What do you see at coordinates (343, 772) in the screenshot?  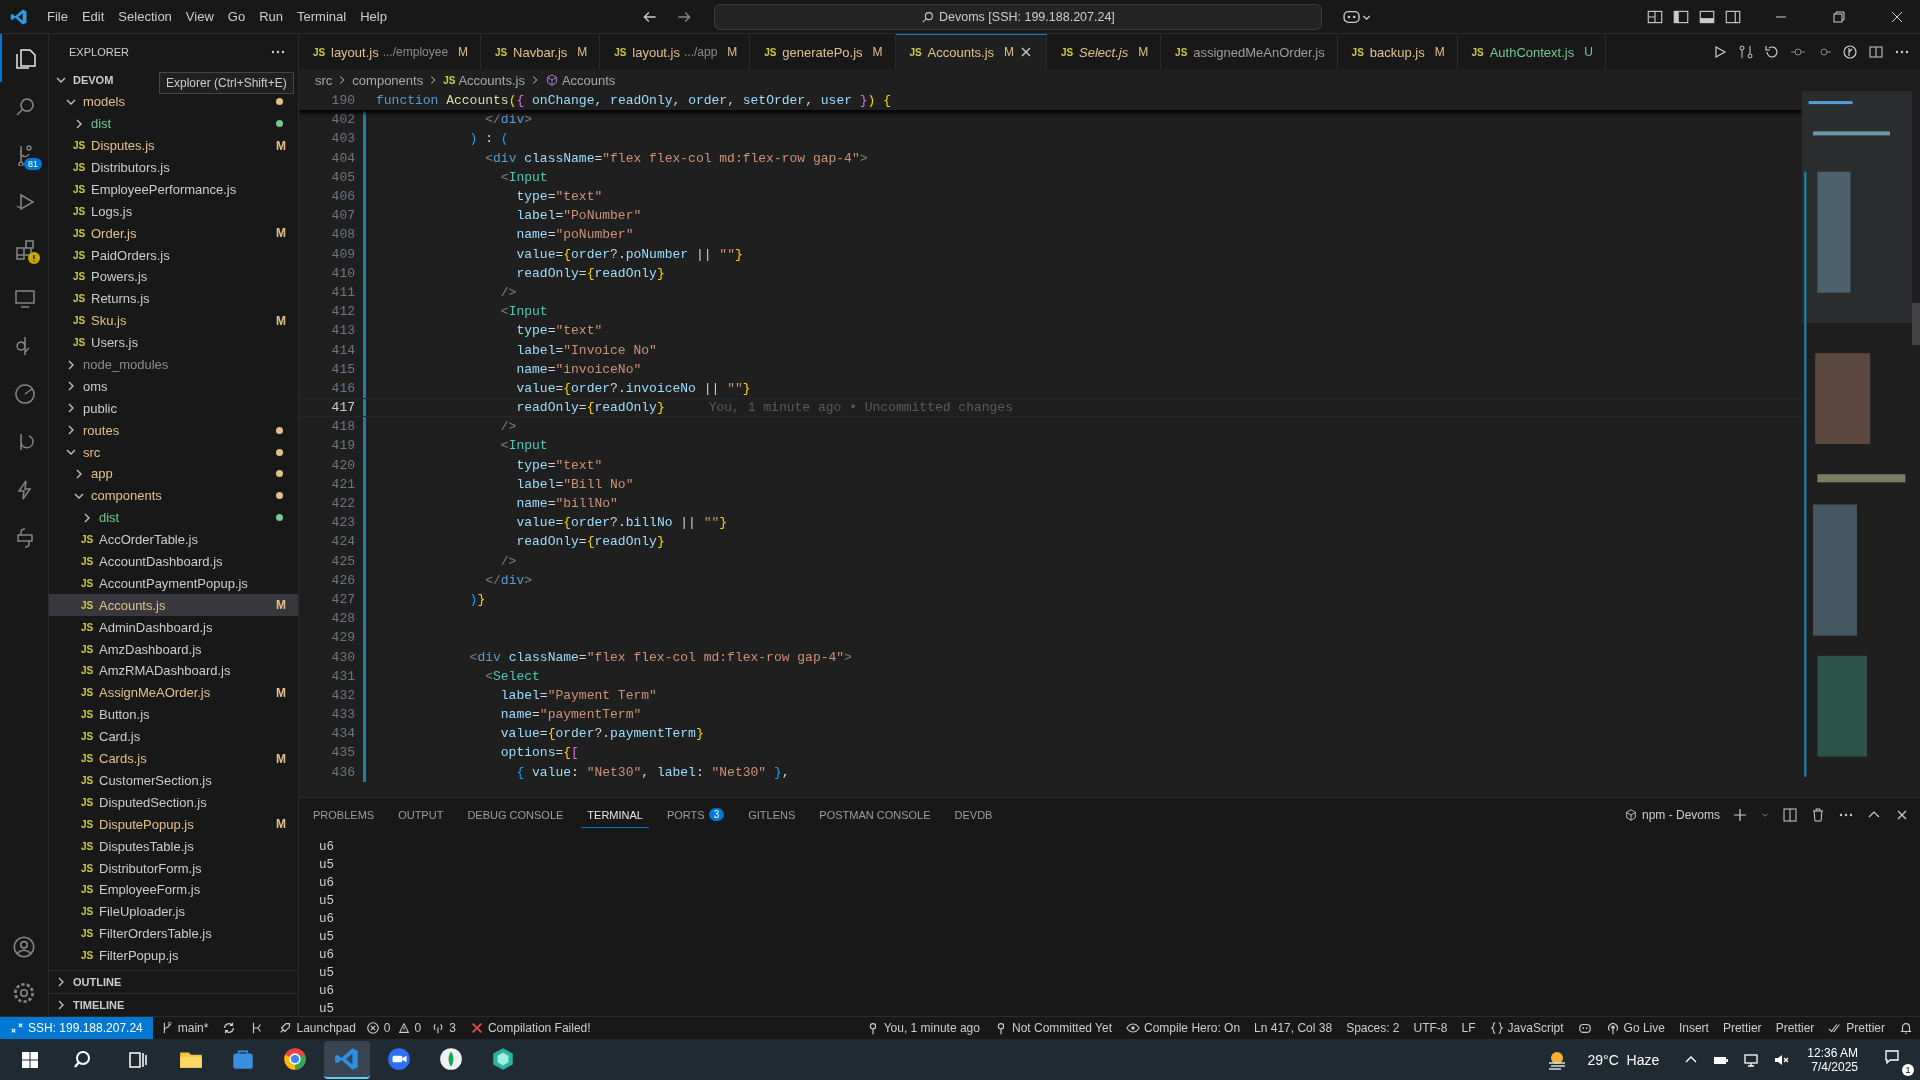 I see `line-number: 436` at bounding box center [343, 772].